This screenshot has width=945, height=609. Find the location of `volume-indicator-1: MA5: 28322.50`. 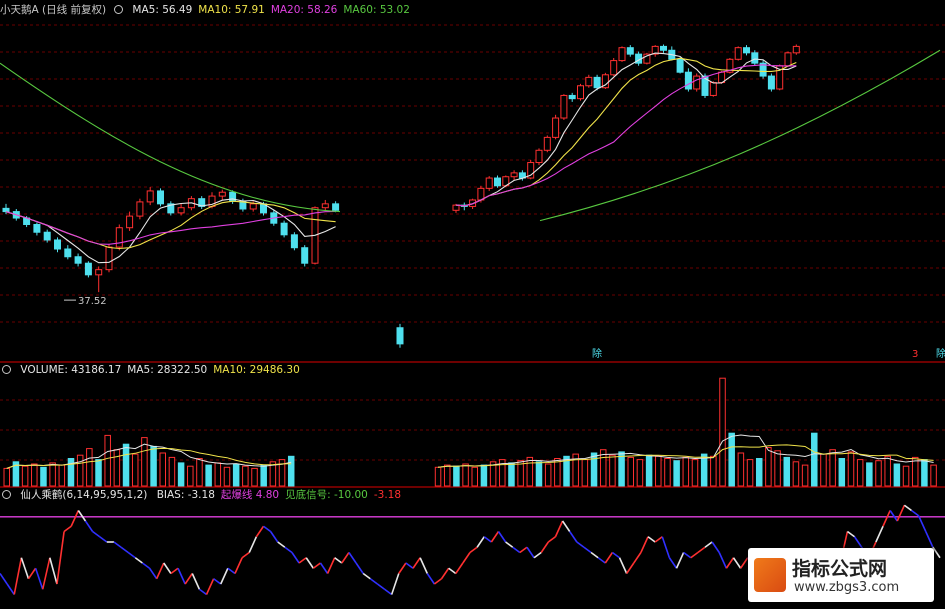

volume-indicator-1: MA5: 28322.50 is located at coordinates (167, 370).